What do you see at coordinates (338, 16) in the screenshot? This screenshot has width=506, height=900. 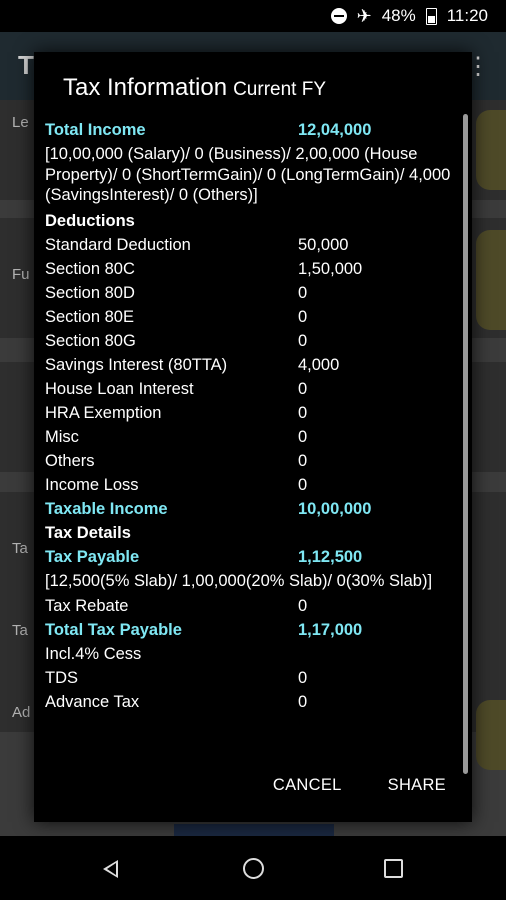 I see `do-not-disturb-icon` at bounding box center [338, 16].